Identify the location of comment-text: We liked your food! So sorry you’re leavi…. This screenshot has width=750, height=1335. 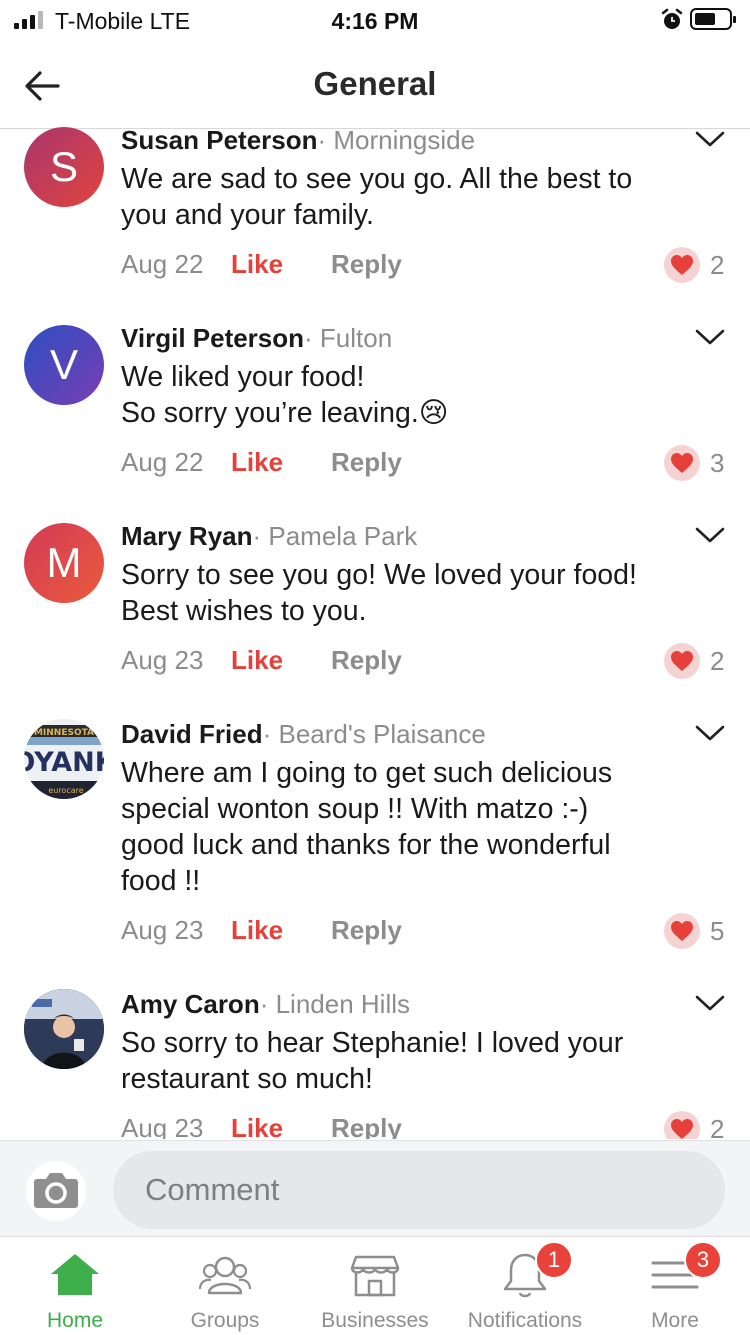
(285, 395).